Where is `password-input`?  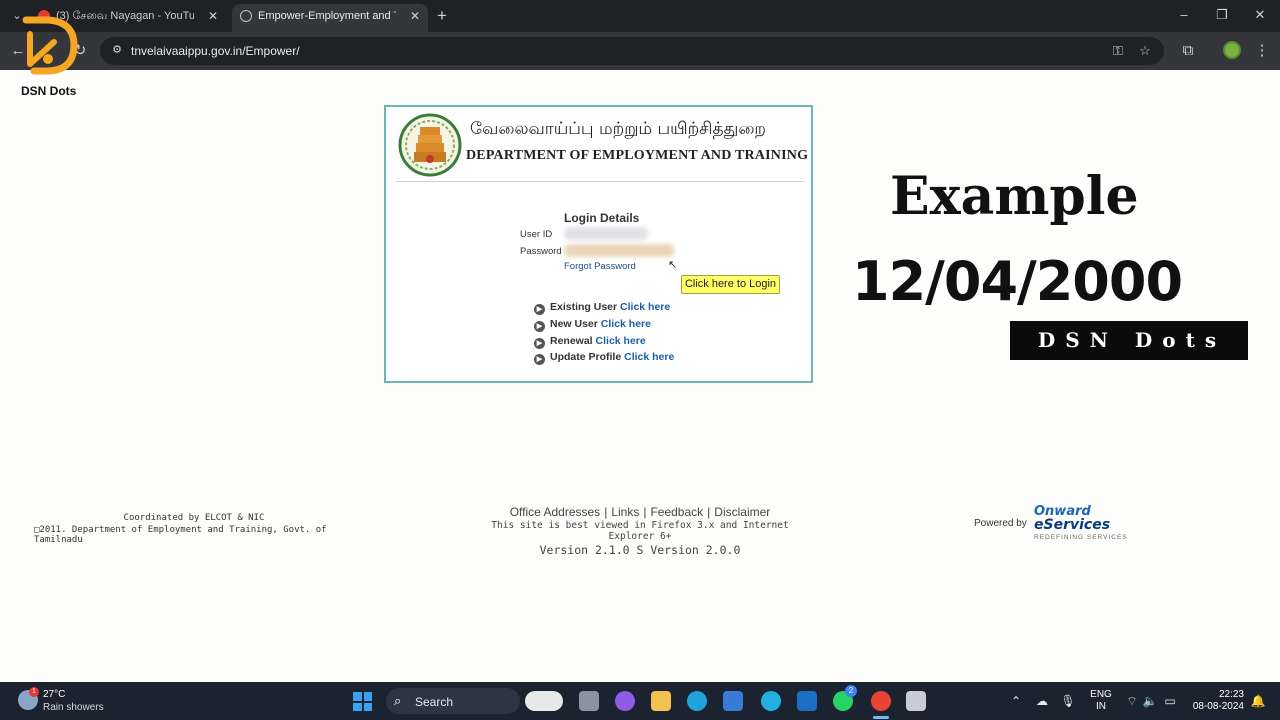
password-input is located at coordinates (619, 250).